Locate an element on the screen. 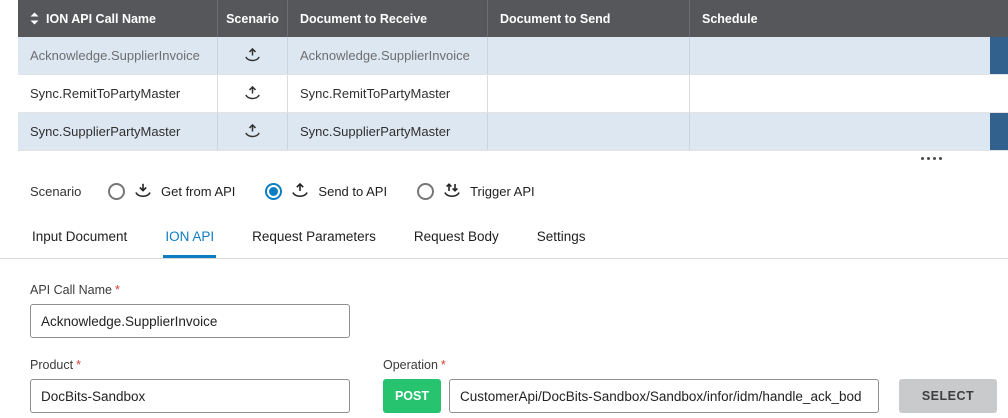 Image resolution: width=1008 pixels, height=418 pixels. get-from-api-icon is located at coordinates (143, 191).